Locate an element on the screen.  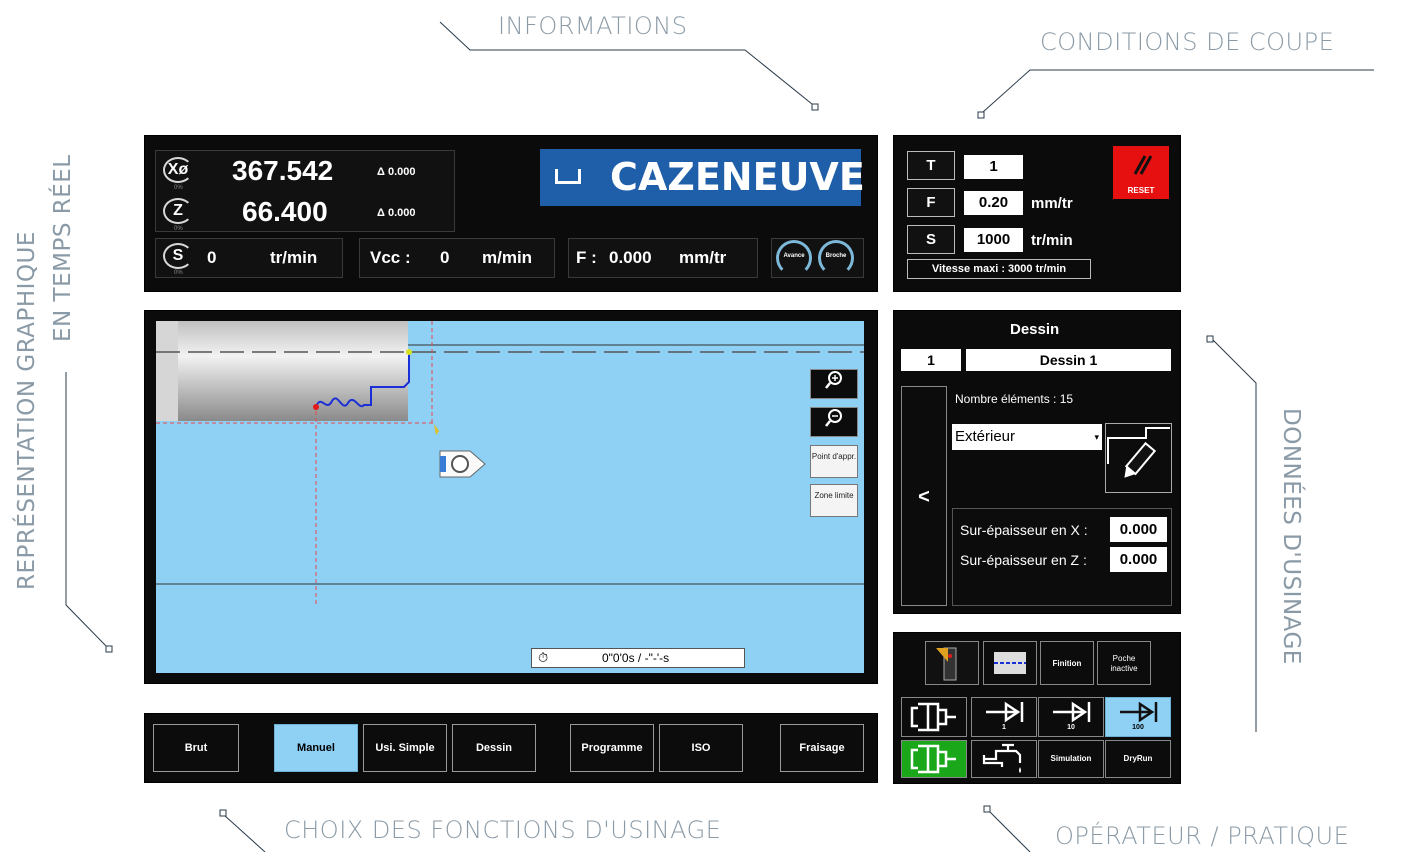
chevron-down-icon: ▾ is located at coordinates (1096, 437).